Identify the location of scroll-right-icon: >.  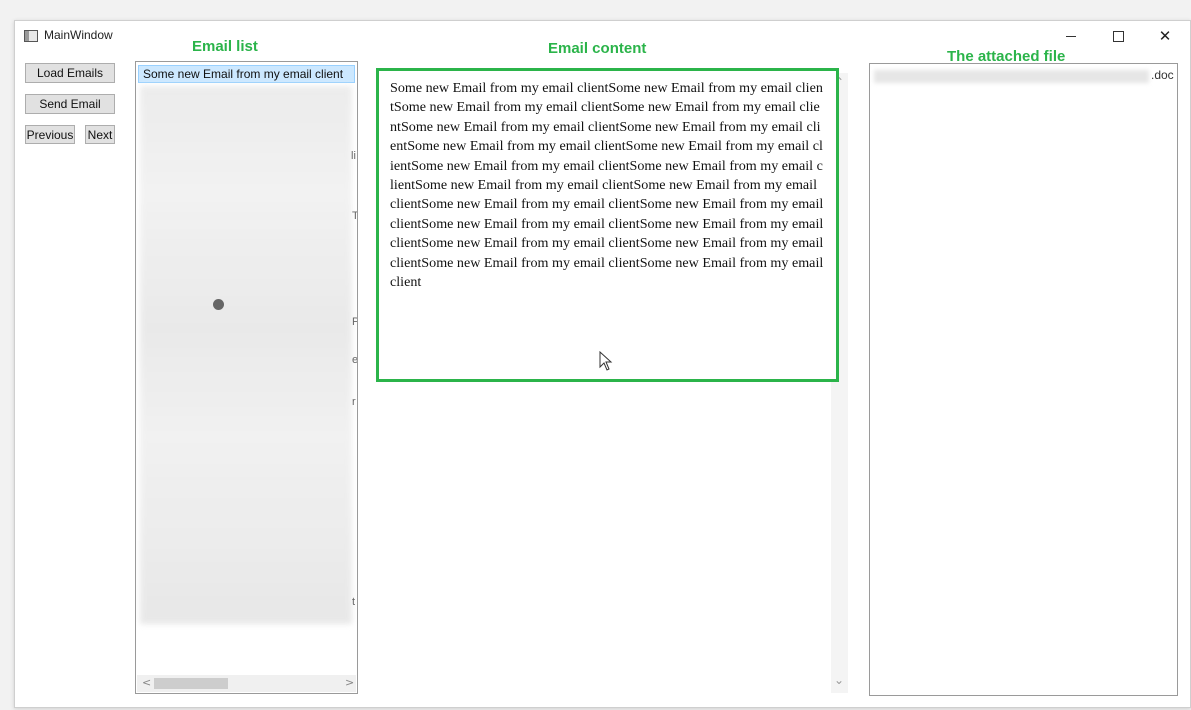
(349, 682).